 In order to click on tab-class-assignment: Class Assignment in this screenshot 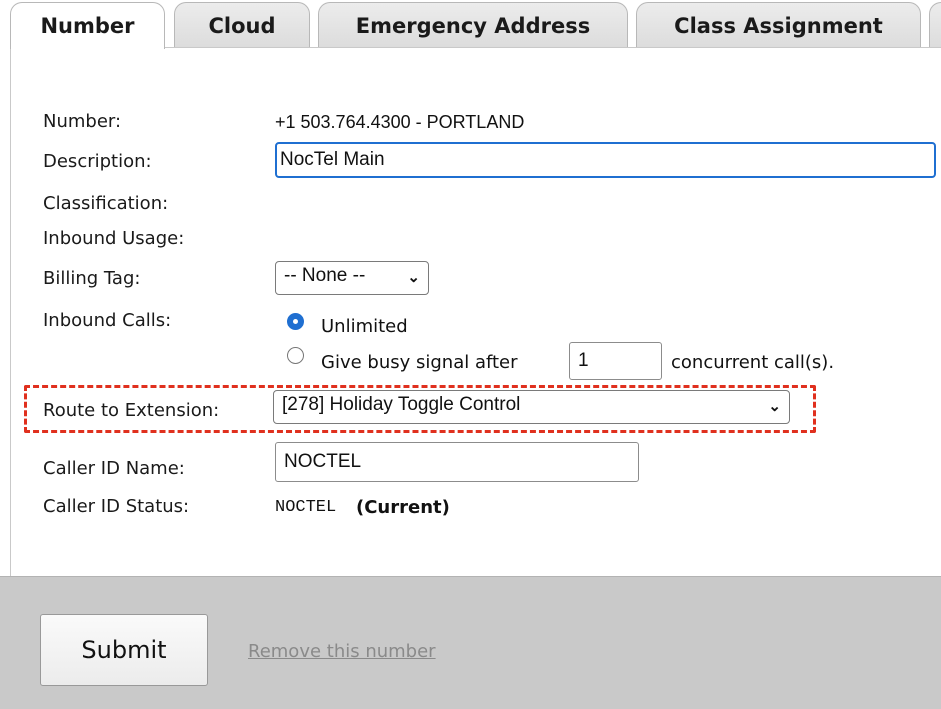, I will do `click(778, 25)`.